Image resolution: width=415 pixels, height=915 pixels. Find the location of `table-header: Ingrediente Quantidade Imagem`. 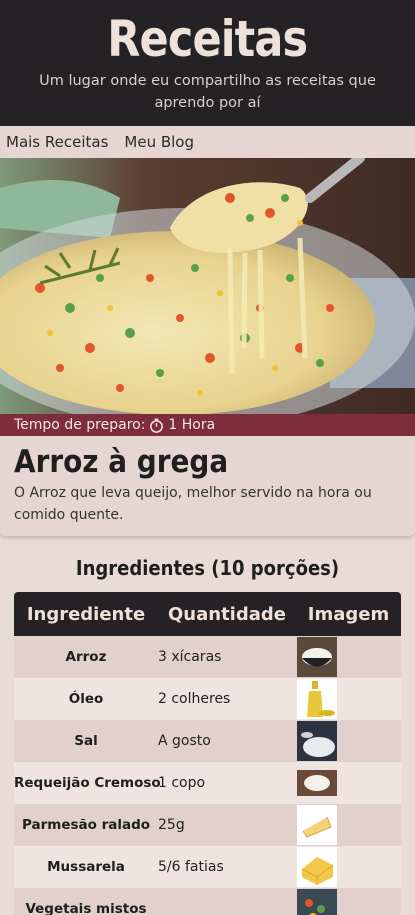

table-header: Ingrediente Quantidade Imagem is located at coordinates (207, 614).